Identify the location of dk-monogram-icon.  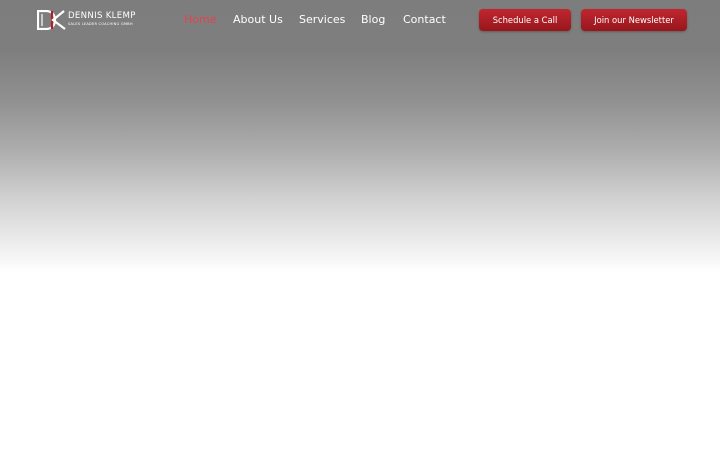
(51, 20).